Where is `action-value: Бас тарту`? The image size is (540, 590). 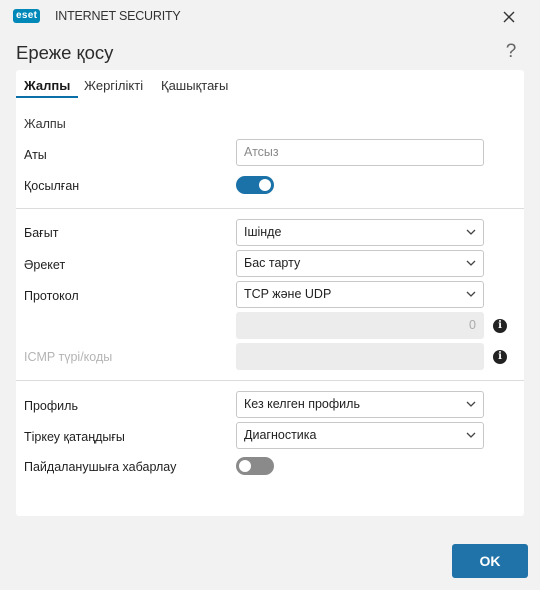
action-value: Бас тарту is located at coordinates (272, 263).